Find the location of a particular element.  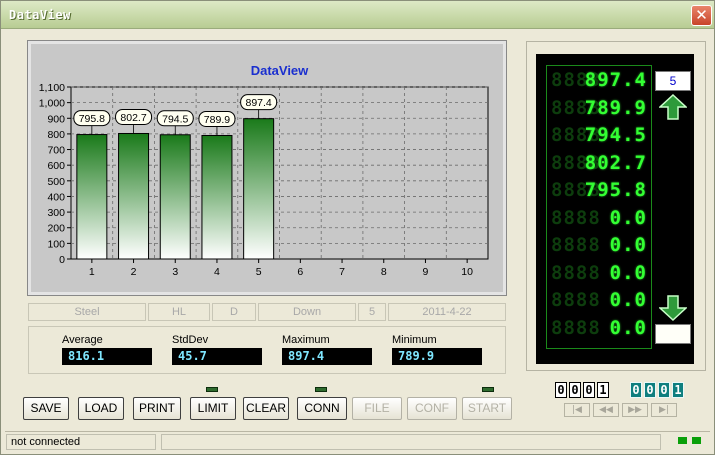

y-tick-label: 100 is located at coordinates (56, 244).